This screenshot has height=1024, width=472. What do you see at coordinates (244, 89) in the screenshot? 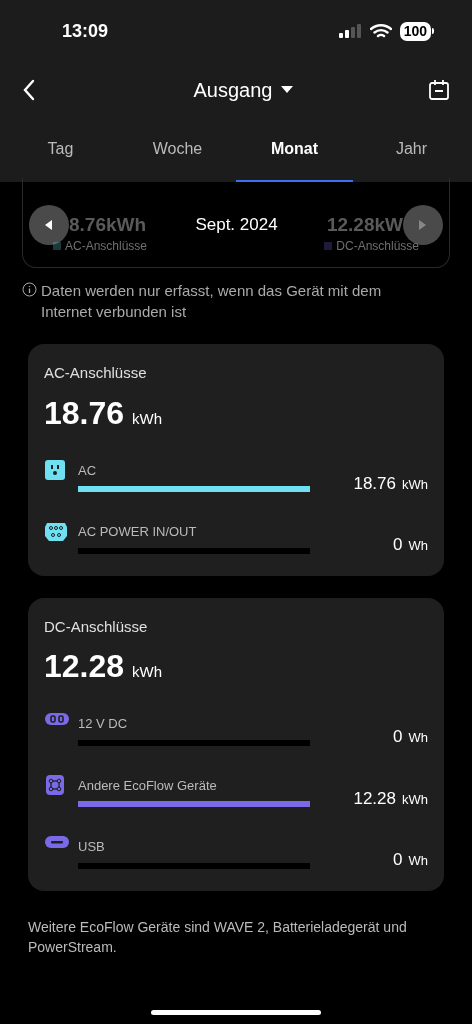
I see `title-dropdown: Ausgang` at bounding box center [244, 89].